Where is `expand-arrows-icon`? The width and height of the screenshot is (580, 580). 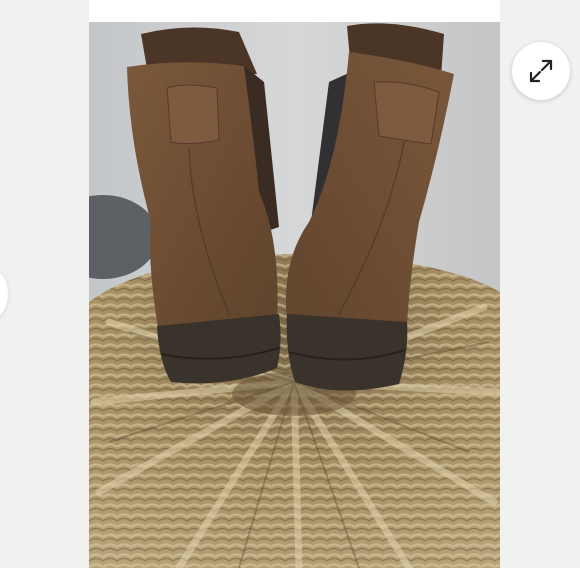 expand-arrows-icon is located at coordinates (541, 71).